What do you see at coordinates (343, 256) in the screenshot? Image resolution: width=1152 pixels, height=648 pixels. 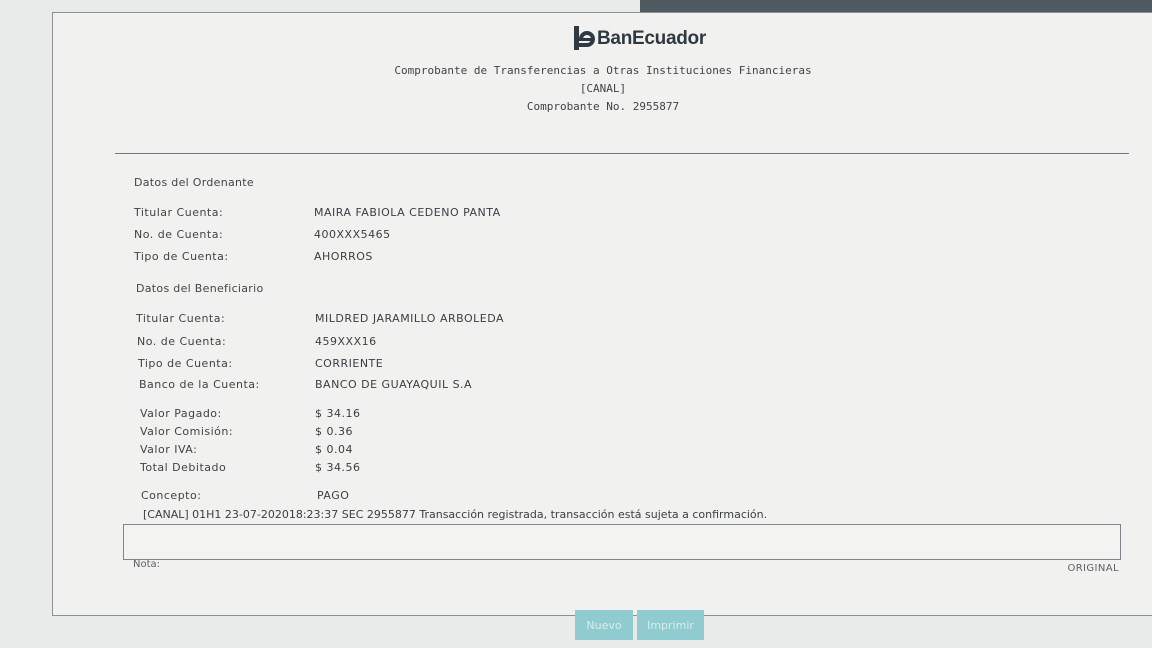 I see `field-value: AHORROS` at bounding box center [343, 256].